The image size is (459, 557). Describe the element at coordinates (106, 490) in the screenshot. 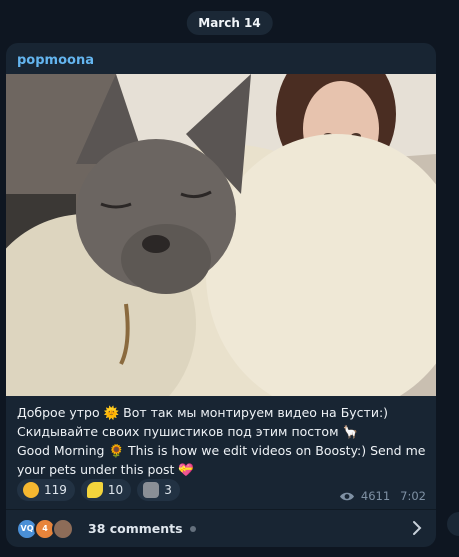

I see `reaction-banana: 10` at that location.